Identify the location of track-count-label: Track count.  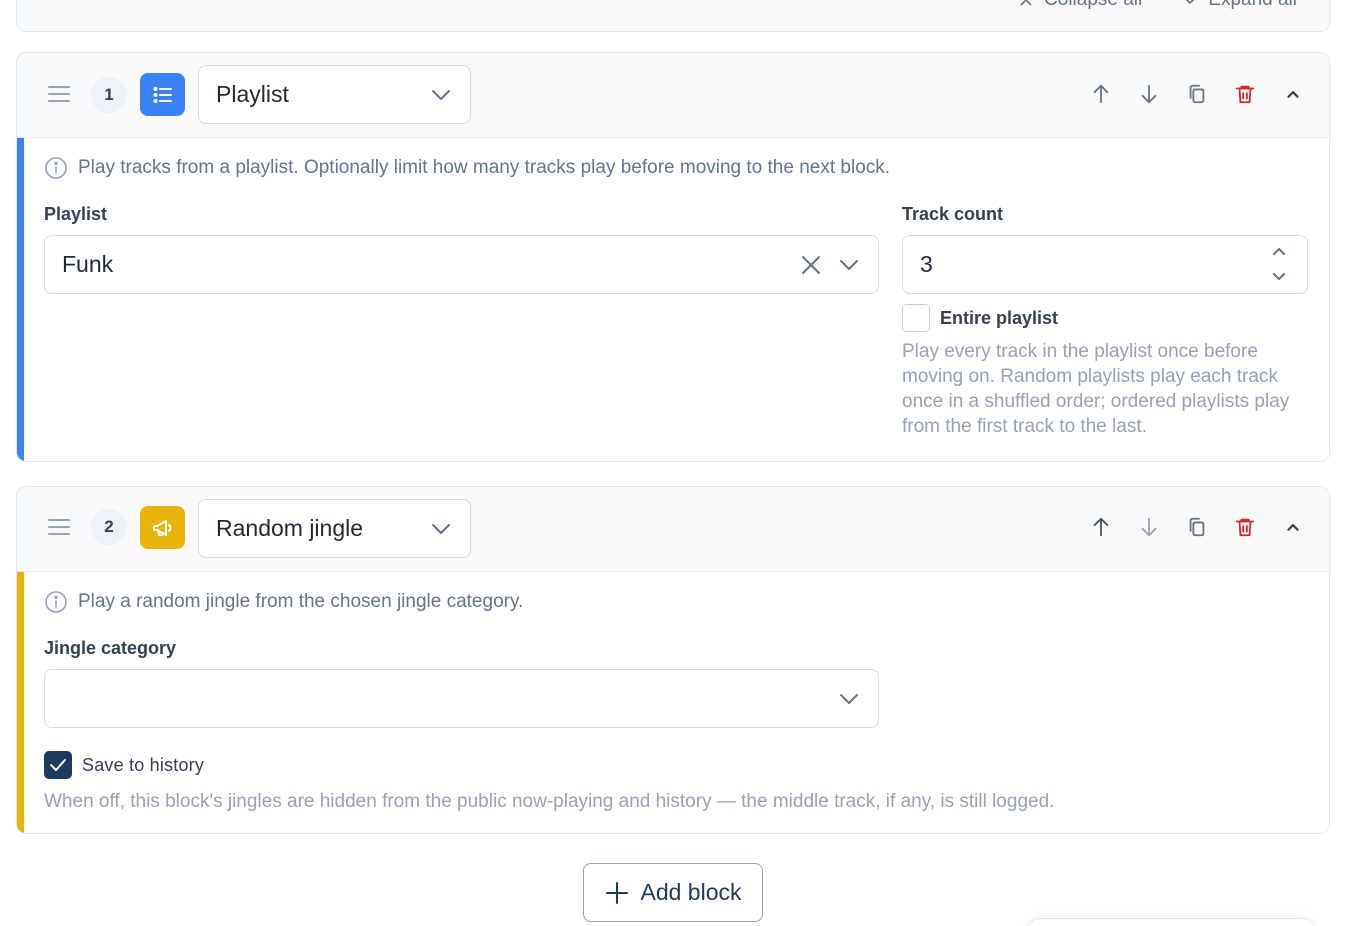
(953, 214).